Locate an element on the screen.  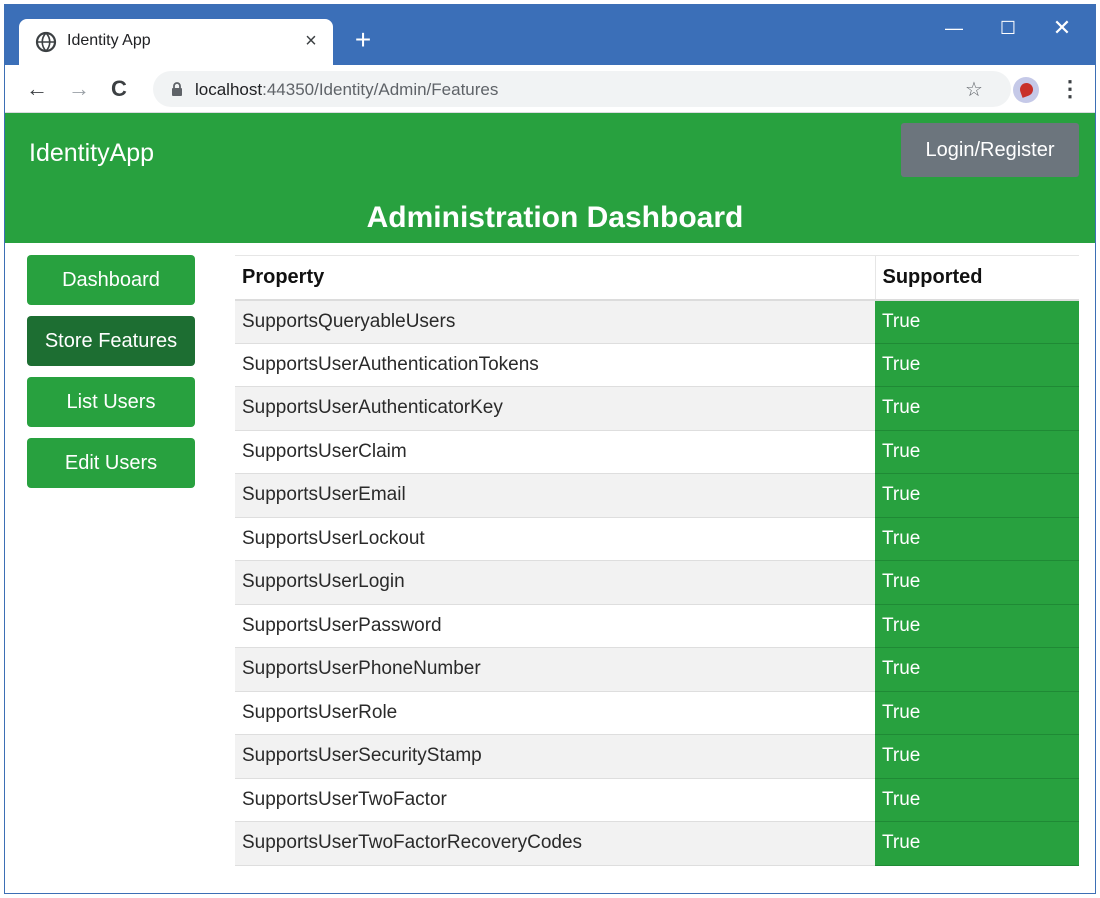
address-bar: localhost:44350/Identity/Admin/Features is located at coordinates (582, 89).